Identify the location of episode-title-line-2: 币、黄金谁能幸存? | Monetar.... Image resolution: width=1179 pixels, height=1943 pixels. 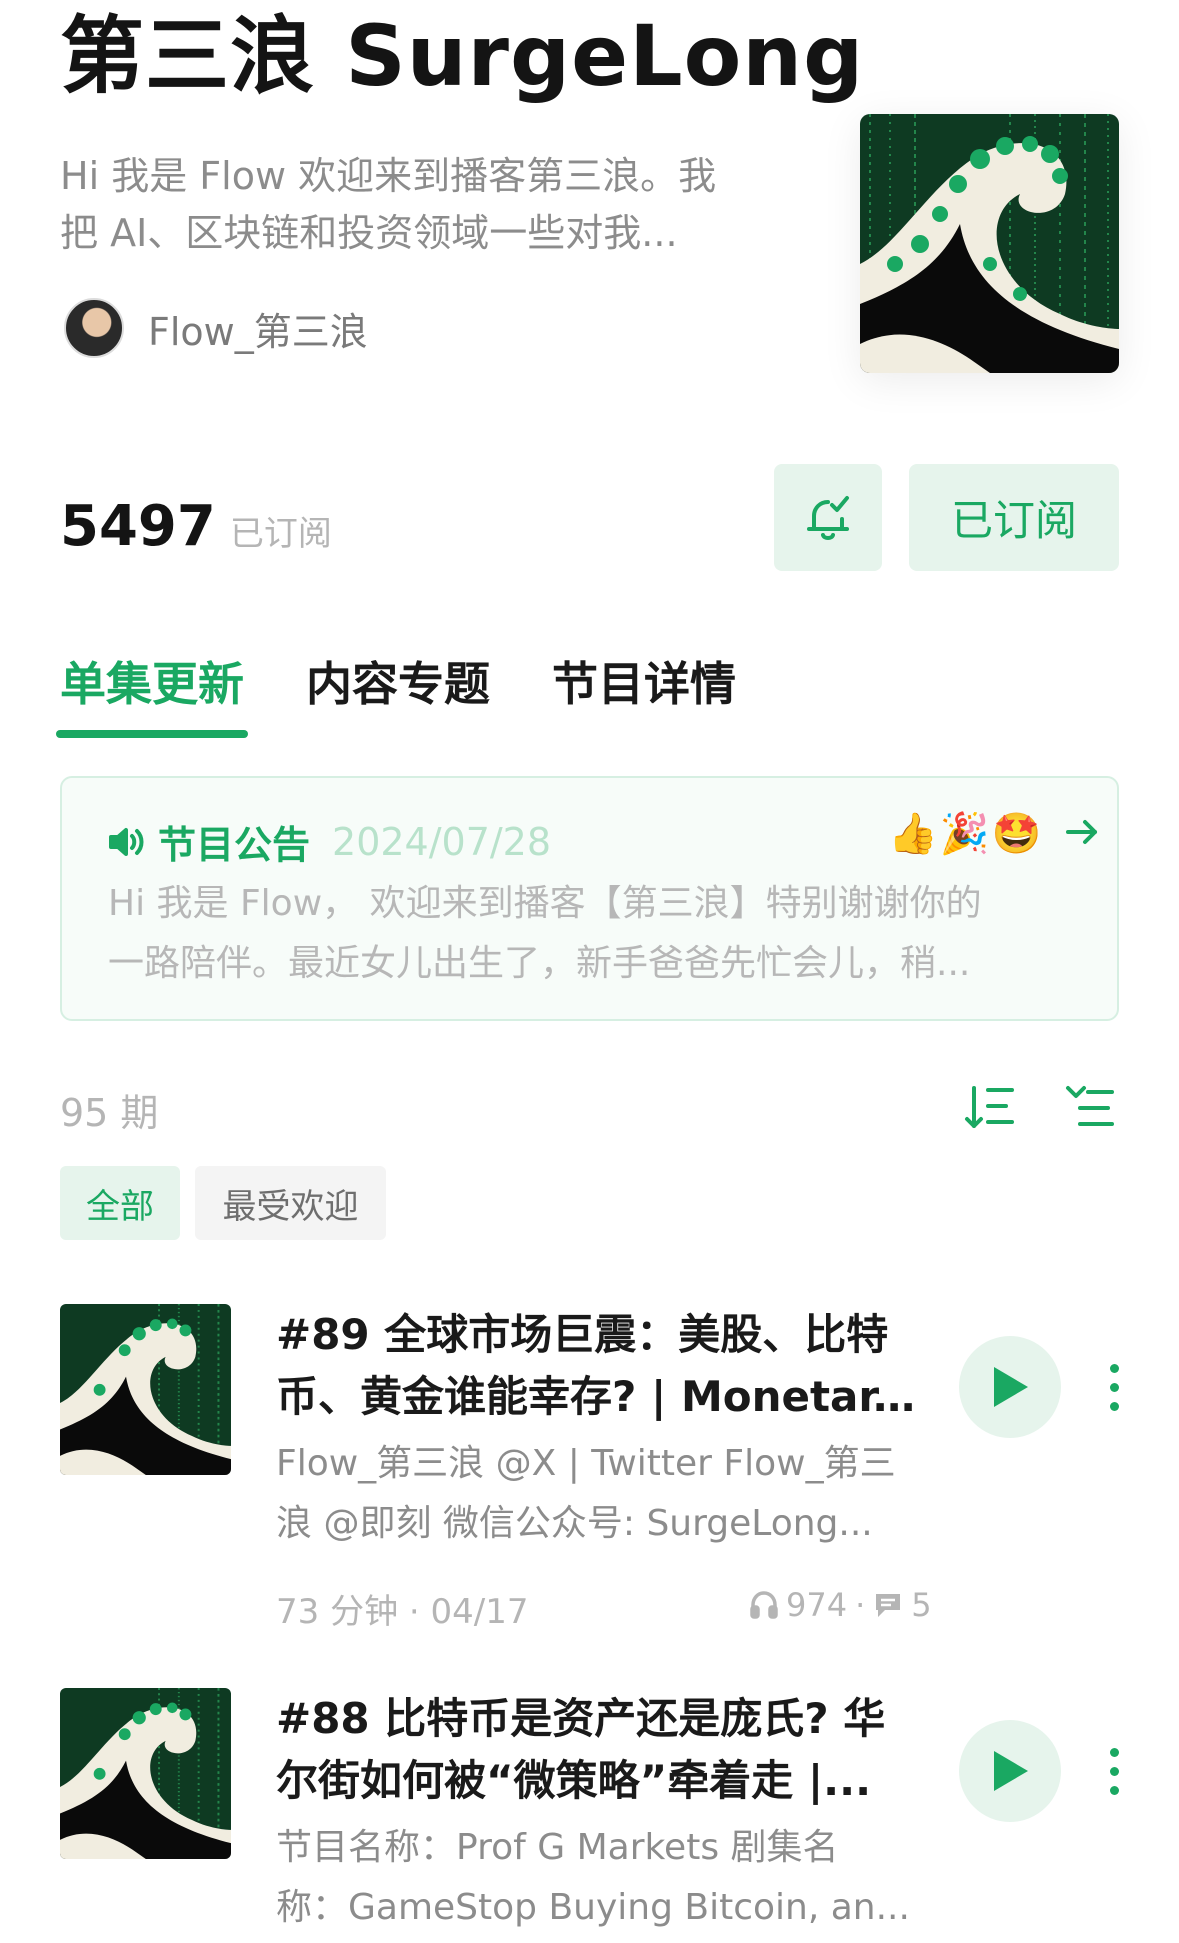
(596, 1396).